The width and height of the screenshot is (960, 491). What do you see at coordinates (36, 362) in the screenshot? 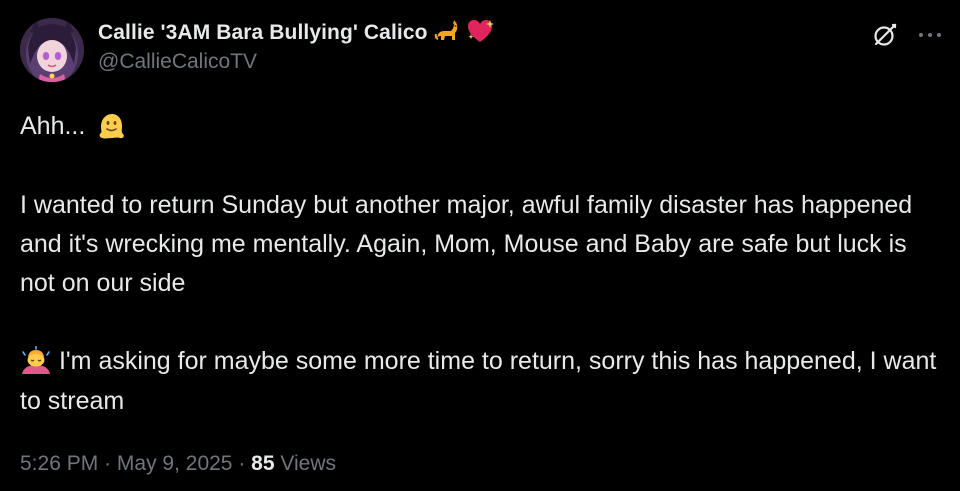
I see `person-bowing-emoji` at bounding box center [36, 362].